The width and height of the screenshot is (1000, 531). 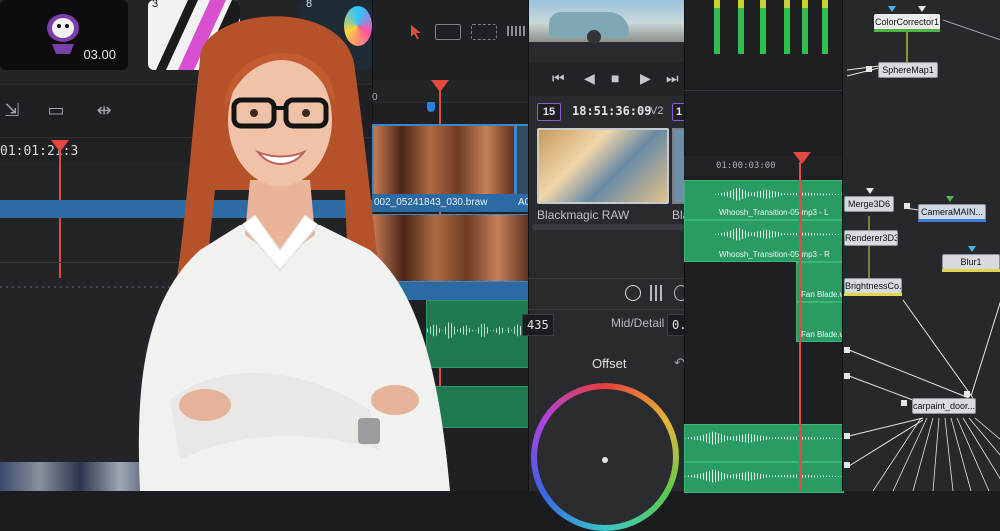 I want to click on mid-detail-label: Mid/Detail, so click(x=638, y=323).